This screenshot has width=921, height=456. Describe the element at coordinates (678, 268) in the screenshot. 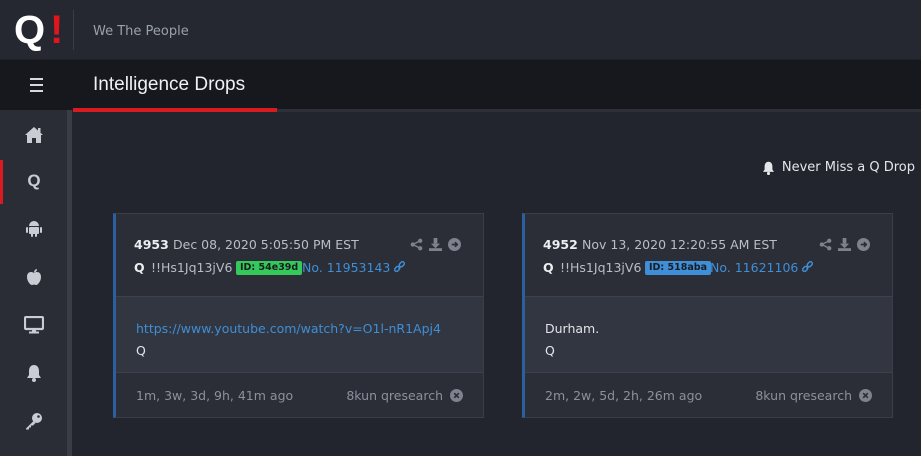

I see `id-badge: ID: 518aba` at that location.